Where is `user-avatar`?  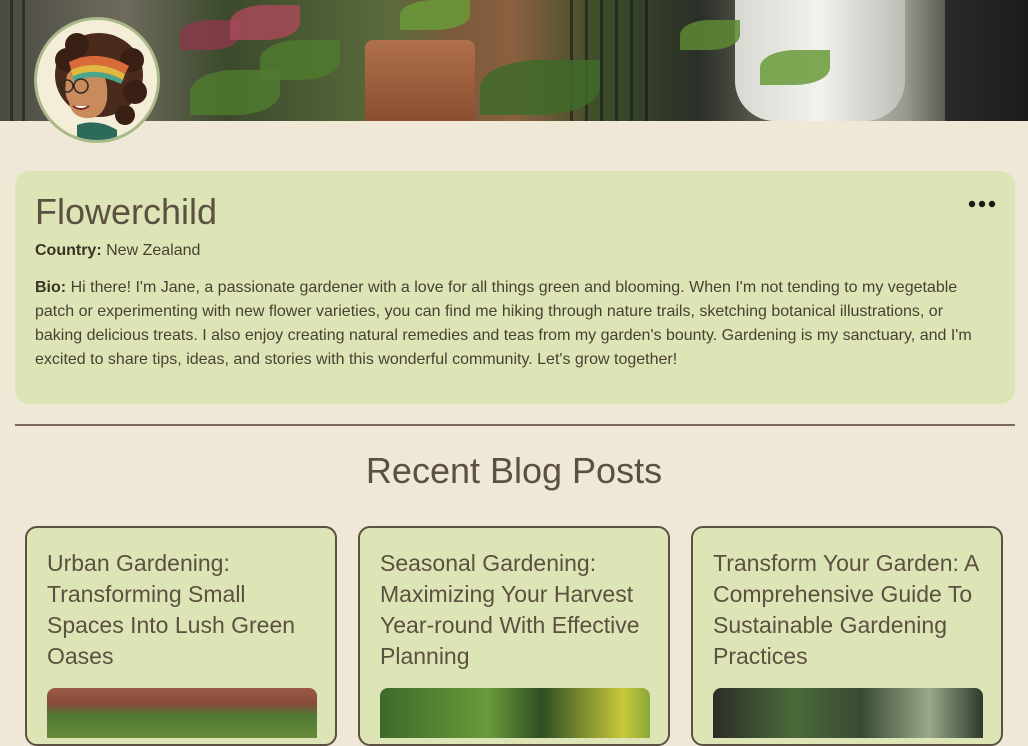 user-avatar is located at coordinates (97, 80).